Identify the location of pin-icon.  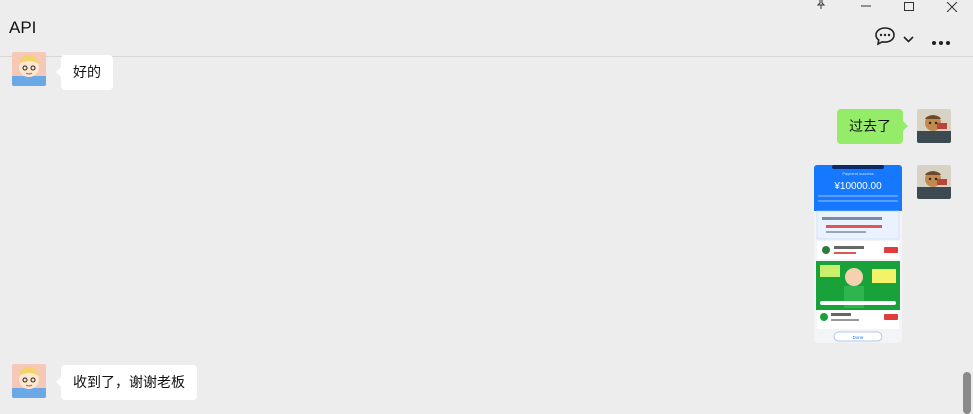
(821, 6).